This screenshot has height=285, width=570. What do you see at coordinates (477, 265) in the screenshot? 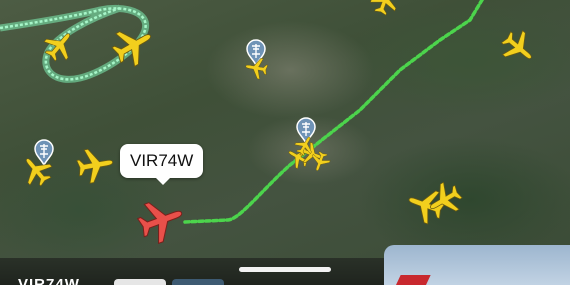
I see `aircraft-photo` at bounding box center [477, 265].